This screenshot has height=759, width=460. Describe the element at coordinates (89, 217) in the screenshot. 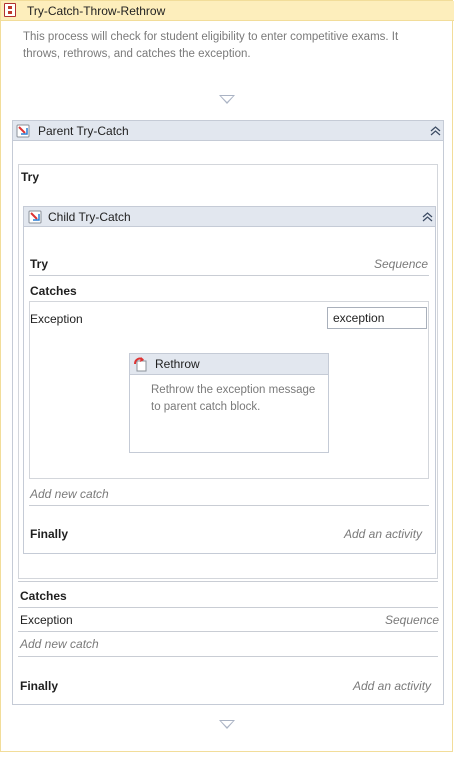

I see `child-try-catch-title: Child Try-Catch` at that location.